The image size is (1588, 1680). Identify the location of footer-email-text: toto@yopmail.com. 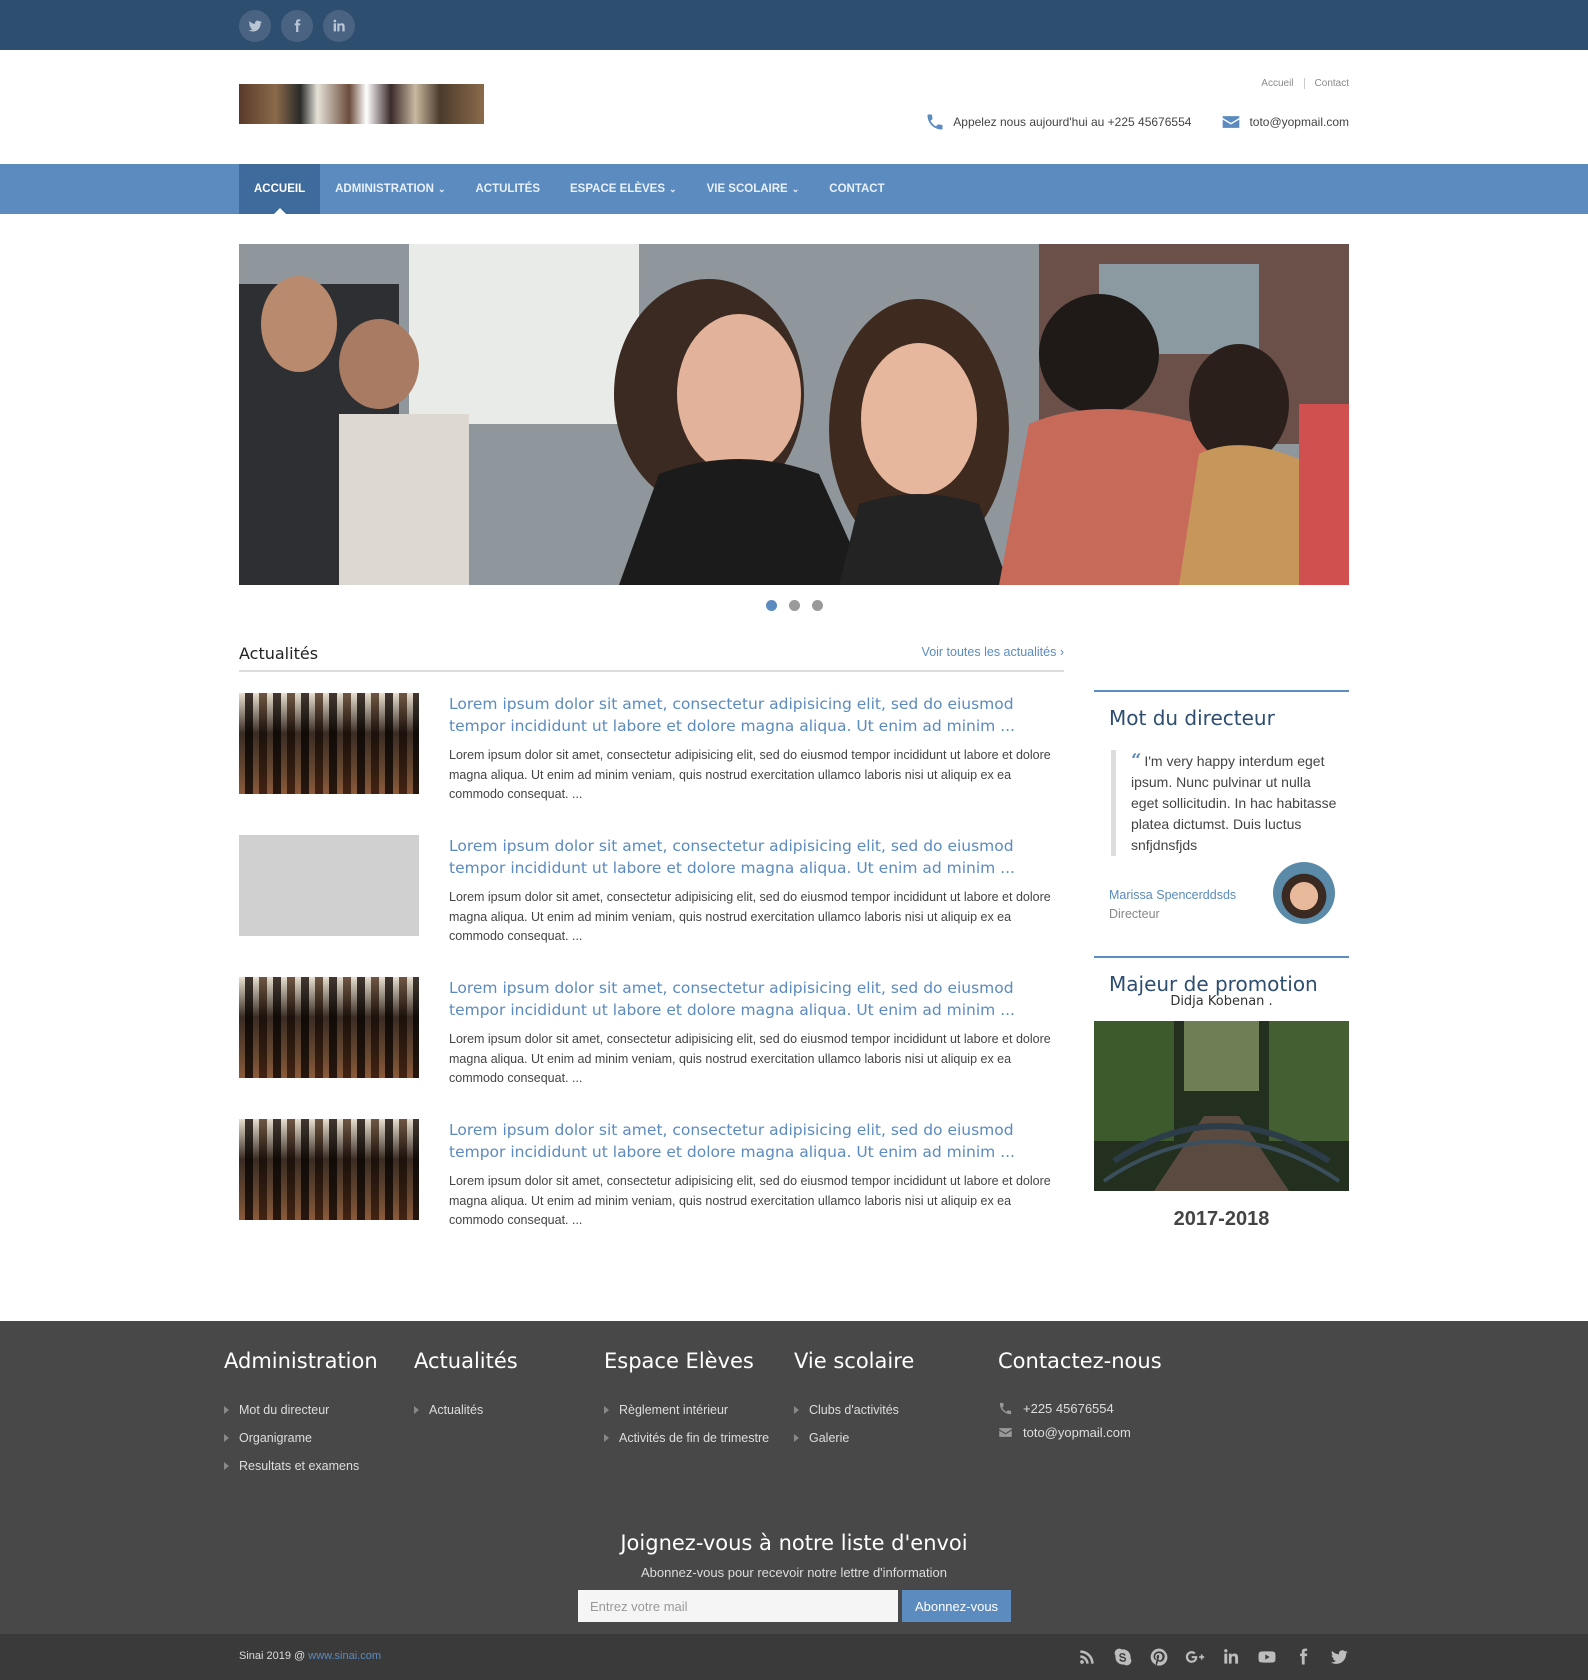
(1077, 1432).